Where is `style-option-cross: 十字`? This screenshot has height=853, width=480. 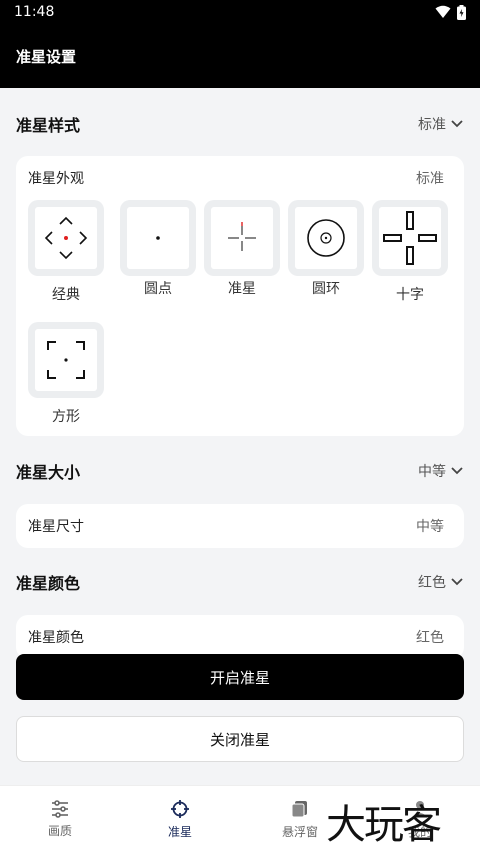
style-option-cross: 十字 is located at coordinates (410, 252).